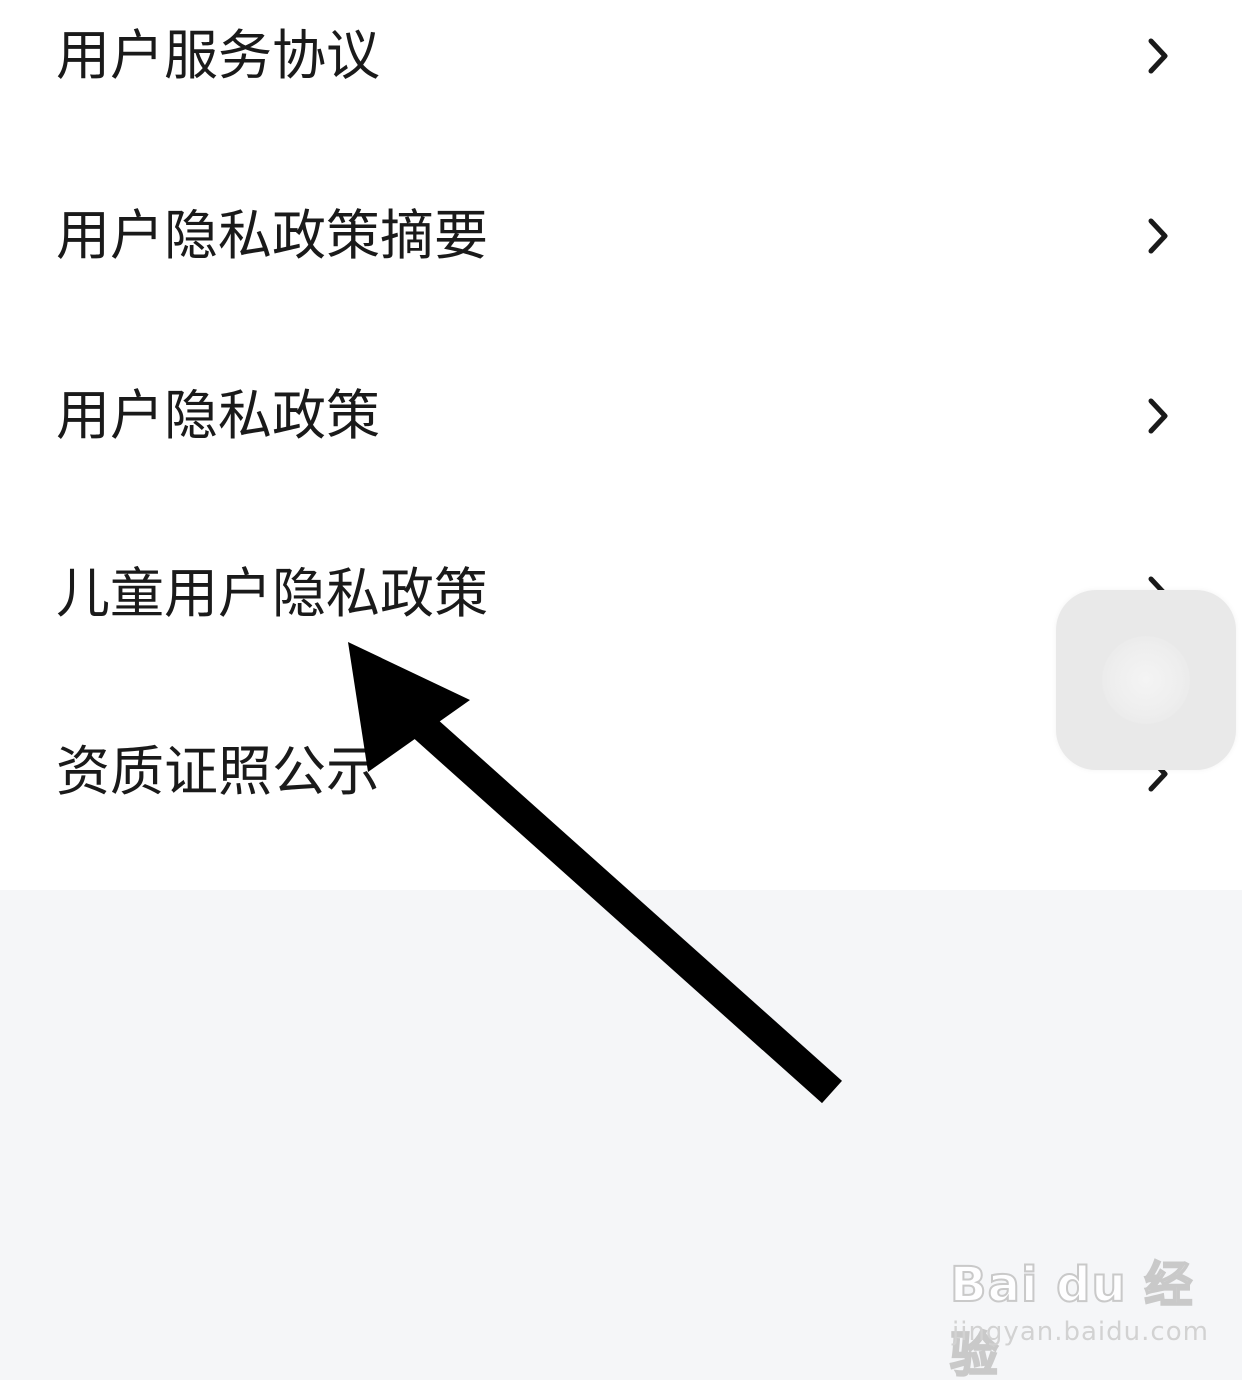  What do you see at coordinates (218, 55) in the screenshot?
I see `menu-item-label: 用户服务协议` at bounding box center [218, 55].